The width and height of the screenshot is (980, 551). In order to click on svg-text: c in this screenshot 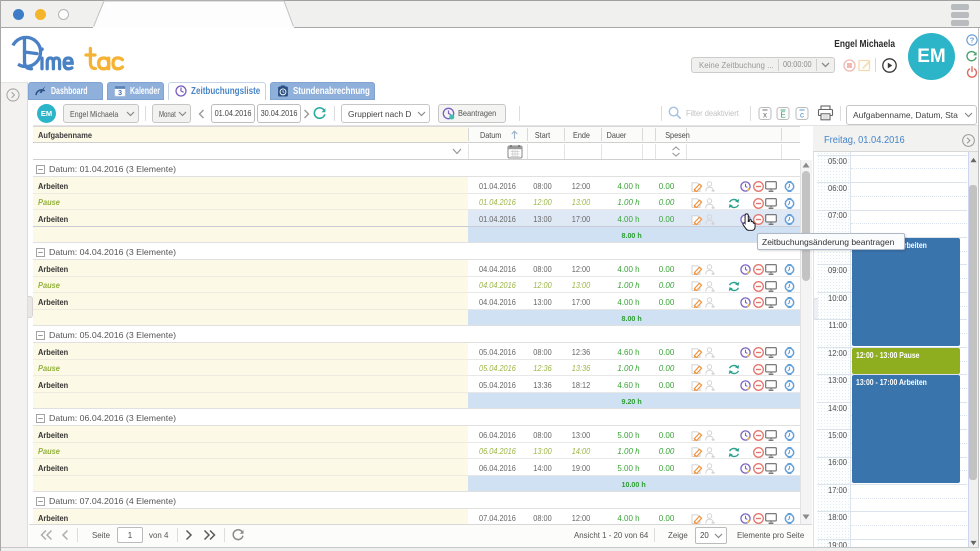, I will do `click(802, 115)`.